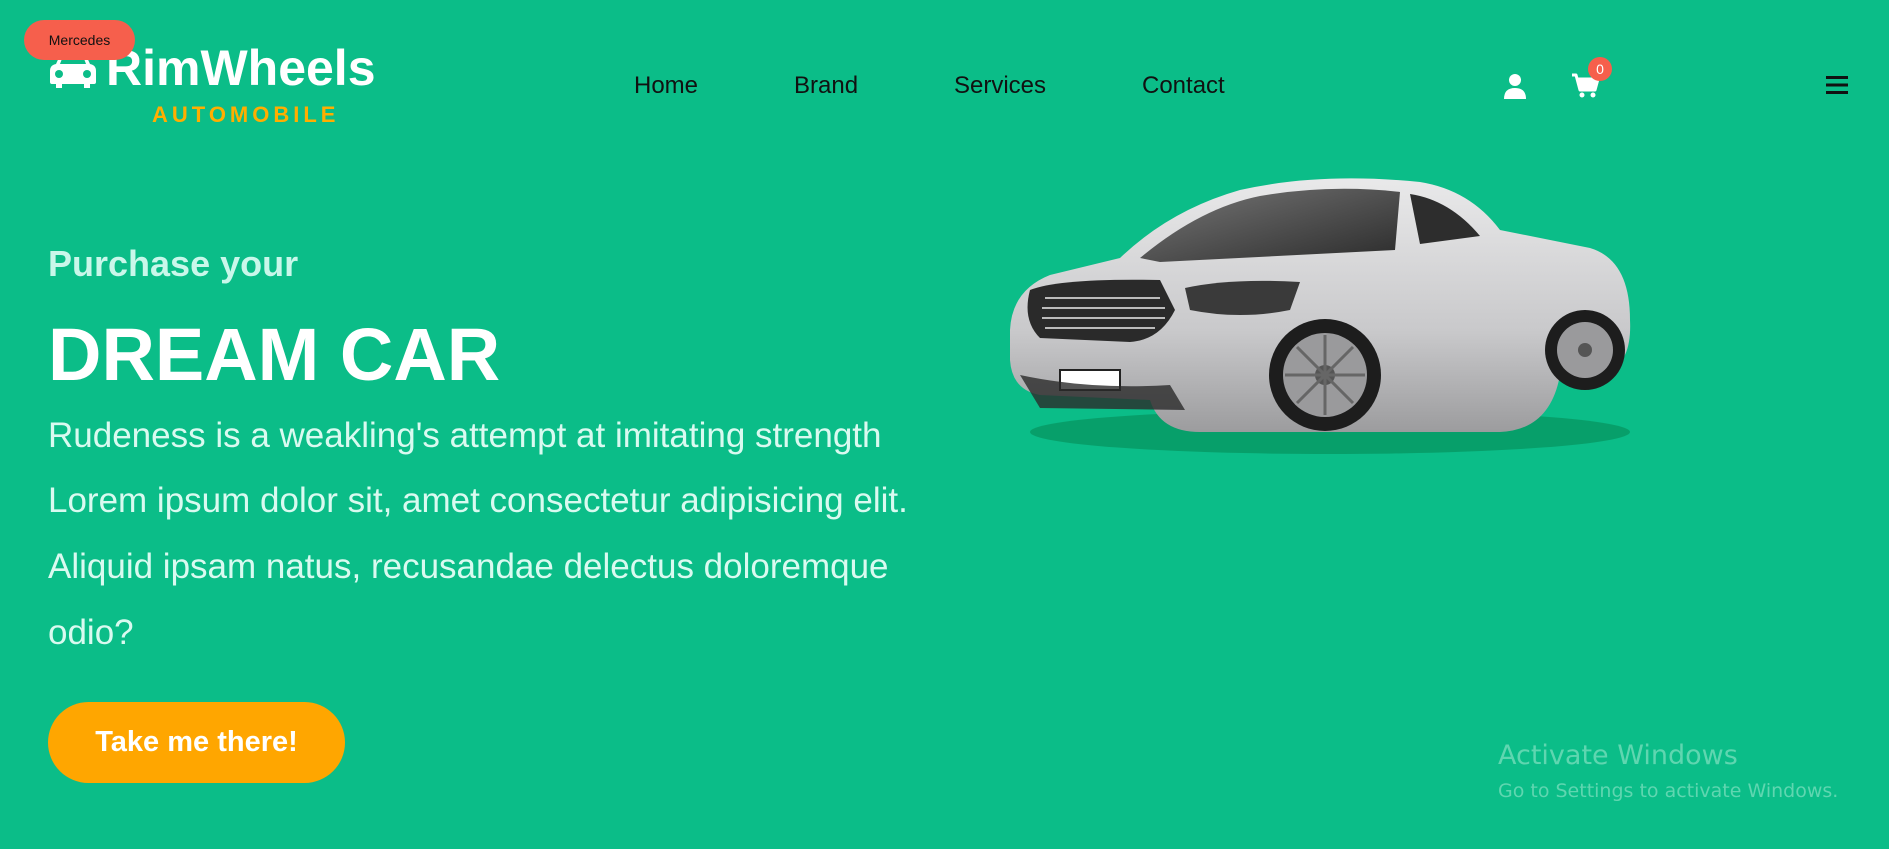  Describe the element at coordinates (666, 86) in the screenshot. I see `nav-home: Home` at that location.